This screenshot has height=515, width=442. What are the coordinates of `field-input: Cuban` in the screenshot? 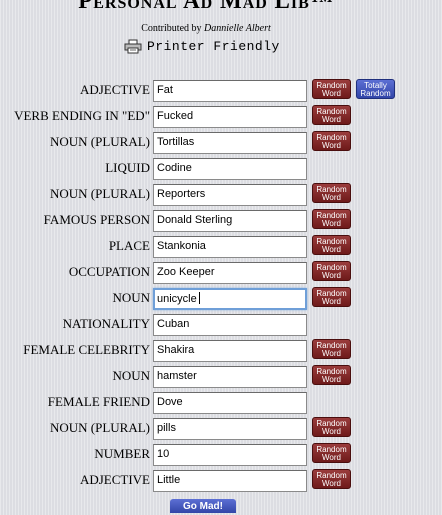 It's located at (230, 325).